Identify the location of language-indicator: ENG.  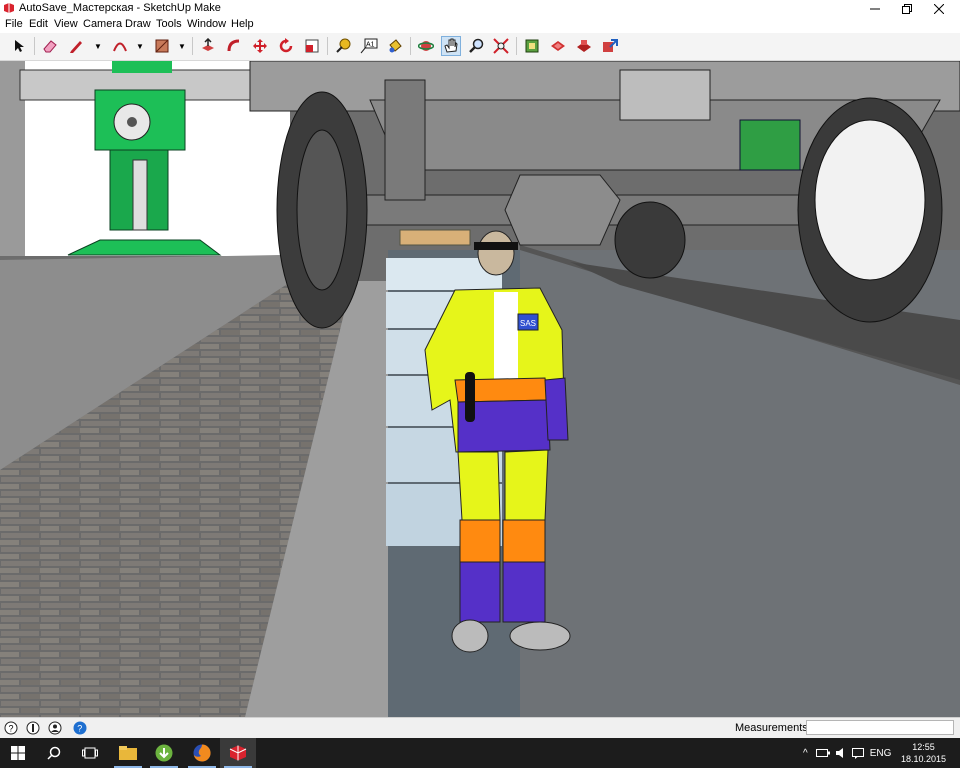
(881, 753).